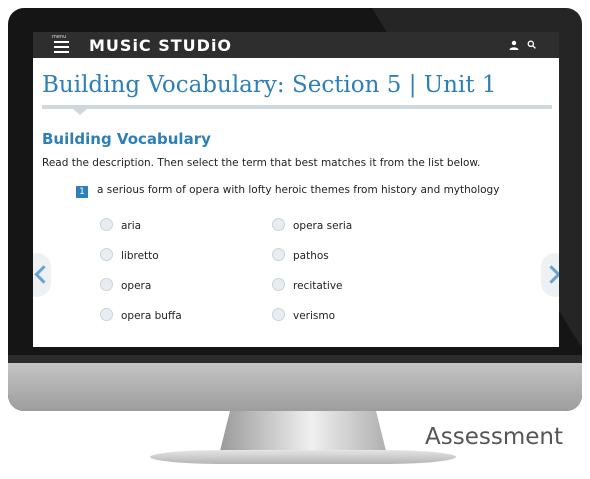 Image resolution: width=590 pixels, height=479 pixels. What do you see at coordinates (140, 256) in the screenshot?
I see `option-label: libretto` at bounding box center [140, 256].